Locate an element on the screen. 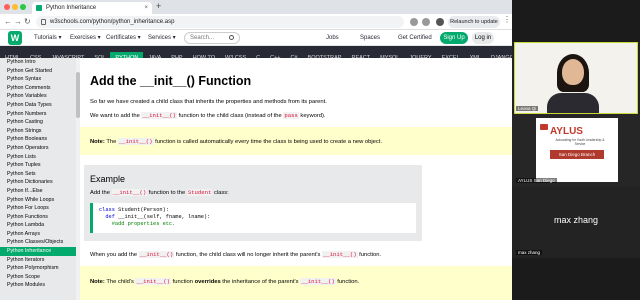 The width and height of the screenshot is (640, 300). text: the inheritance of the parent's is located at coordinates (260, 282).